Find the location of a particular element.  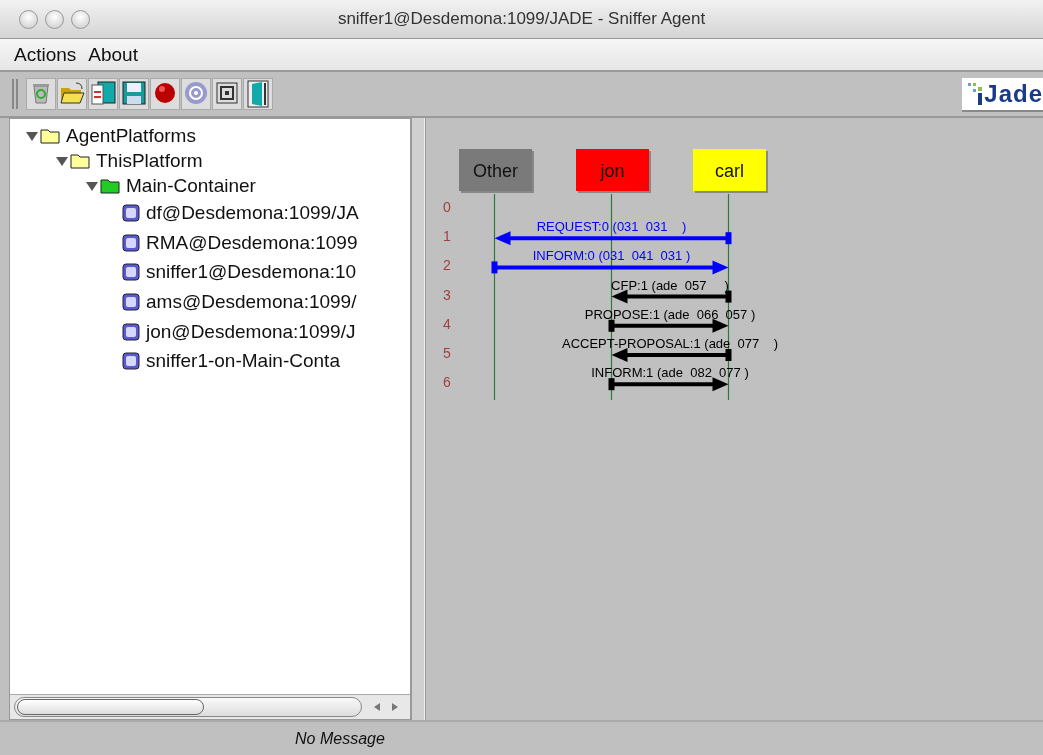

row-number: 6 is located at coordinates (447, 382).